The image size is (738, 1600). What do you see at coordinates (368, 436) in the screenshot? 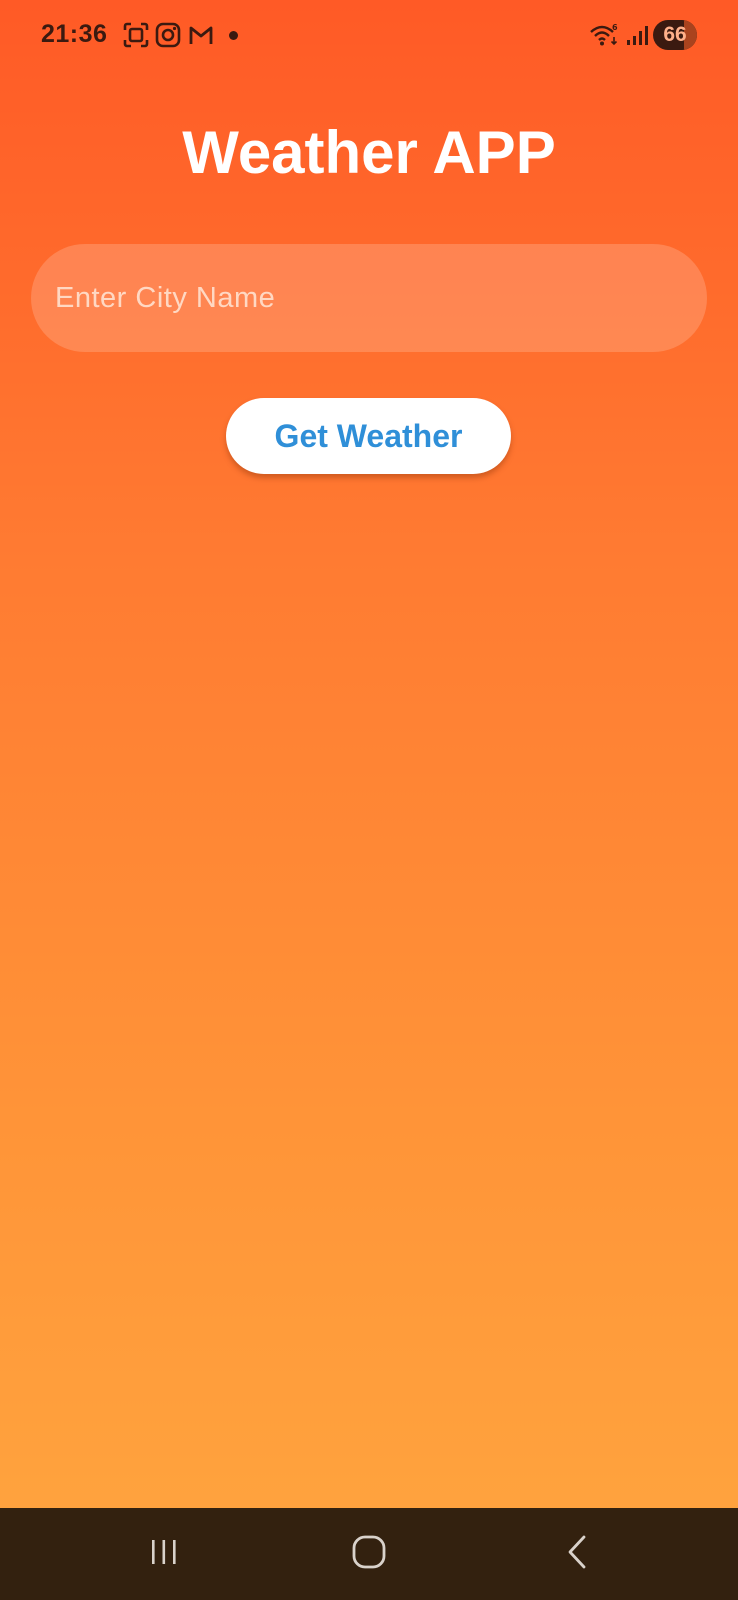
I see `get-weather-button: Get Weather` at bounding box center [368, 436].